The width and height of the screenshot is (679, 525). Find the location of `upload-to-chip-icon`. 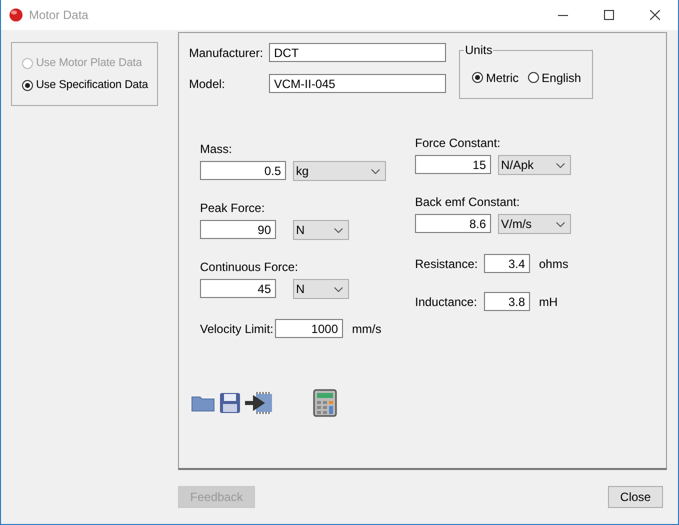

upload-to-chip-icon is located at coordinates (259, 403).